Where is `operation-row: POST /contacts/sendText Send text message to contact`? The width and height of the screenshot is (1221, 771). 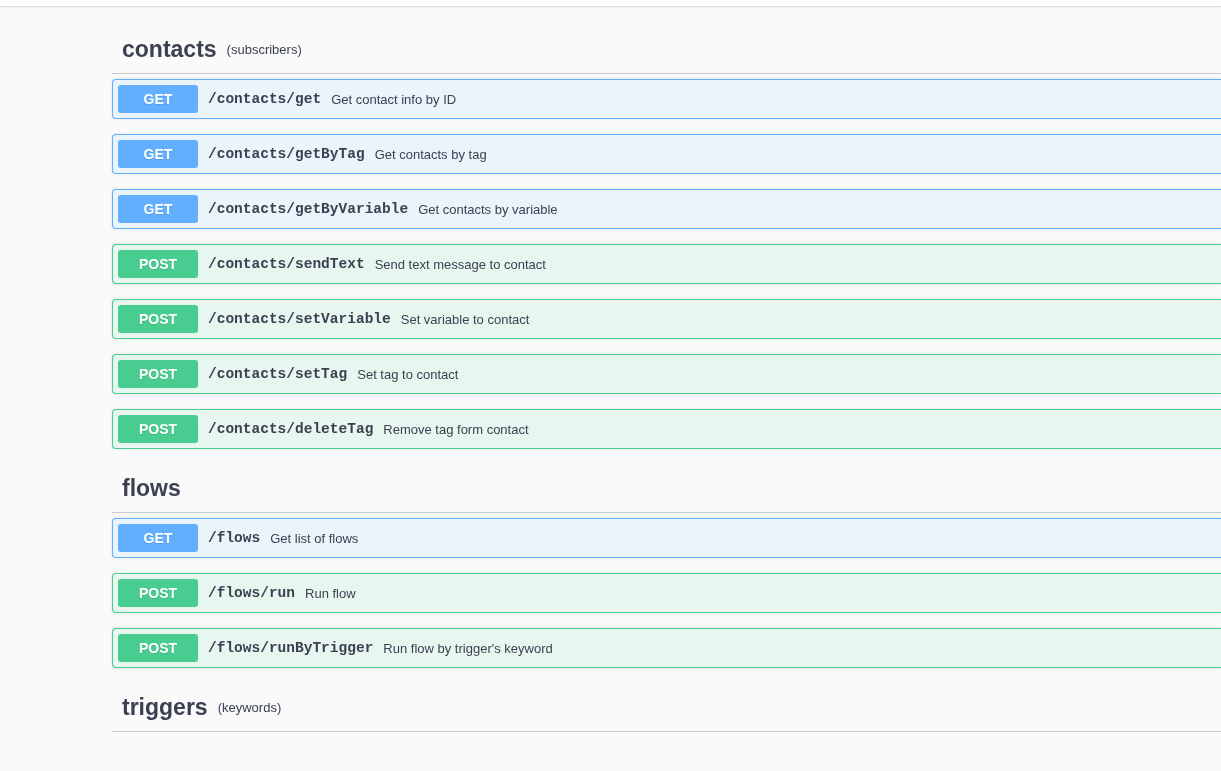
operation-row: POST /contacts/sendText Send text message to contact is located at coordinates (666, 264).